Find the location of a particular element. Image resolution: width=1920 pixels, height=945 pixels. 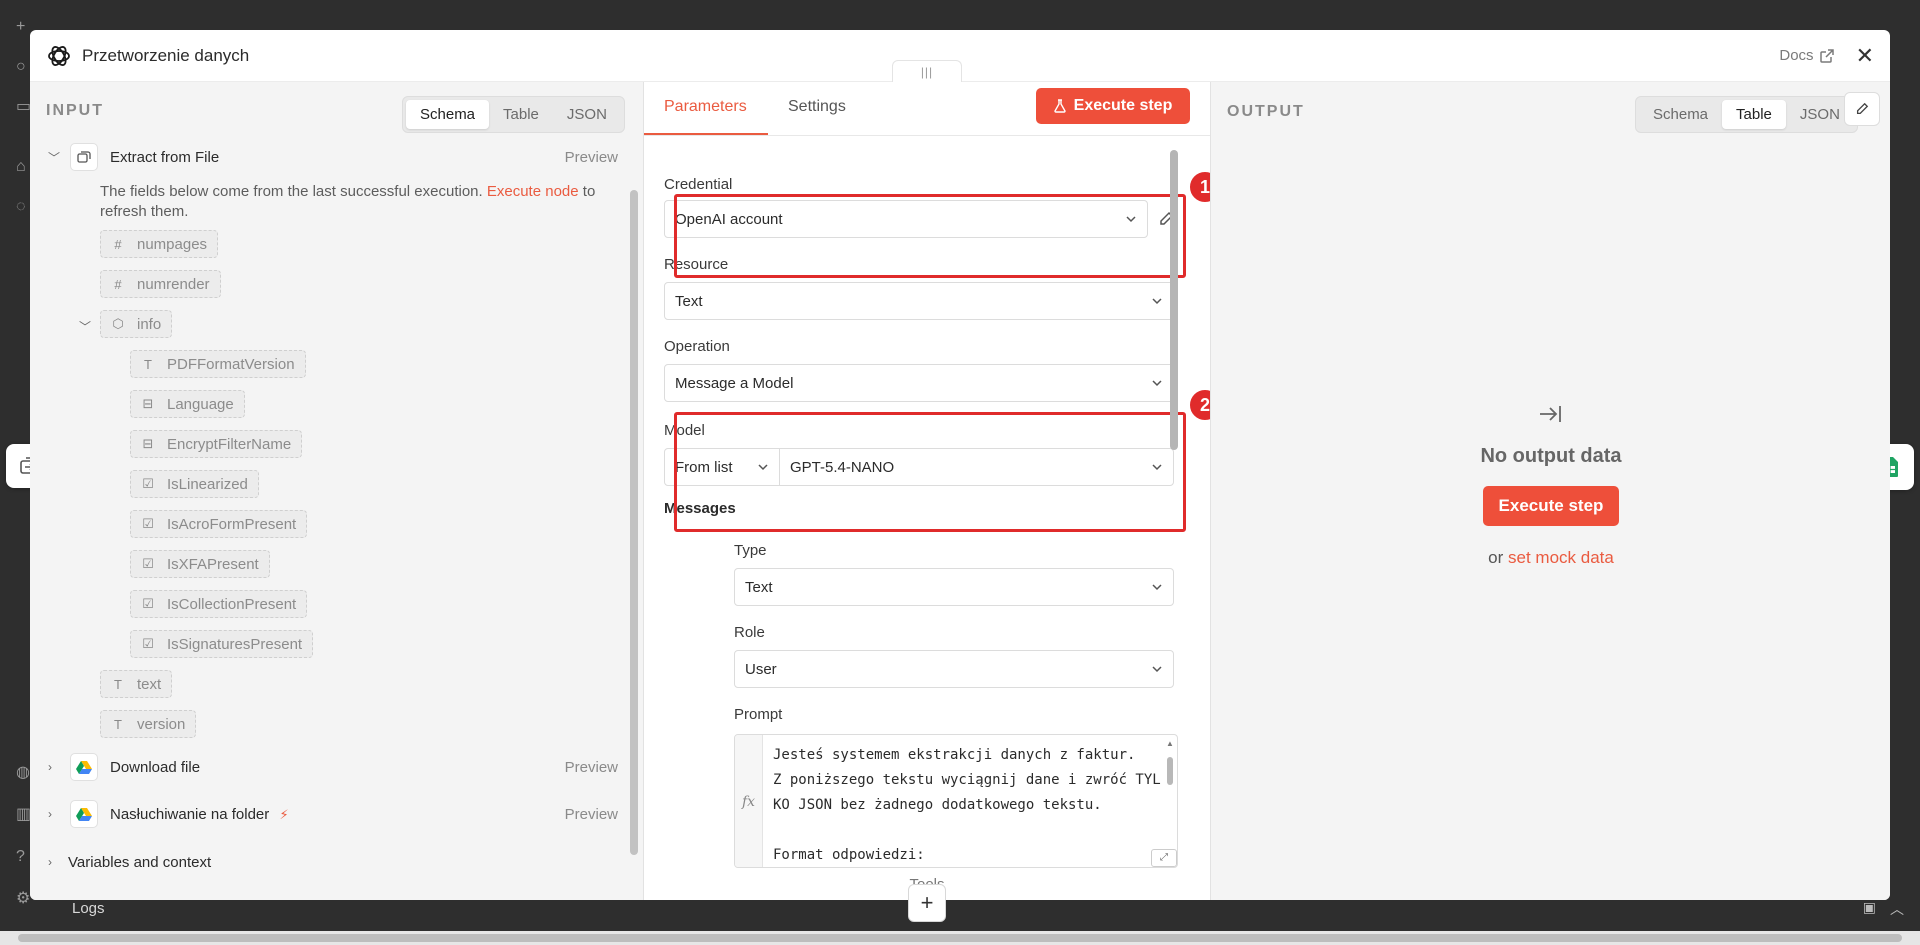

field-label: IsLinearized is located at coordinates (207, 484).